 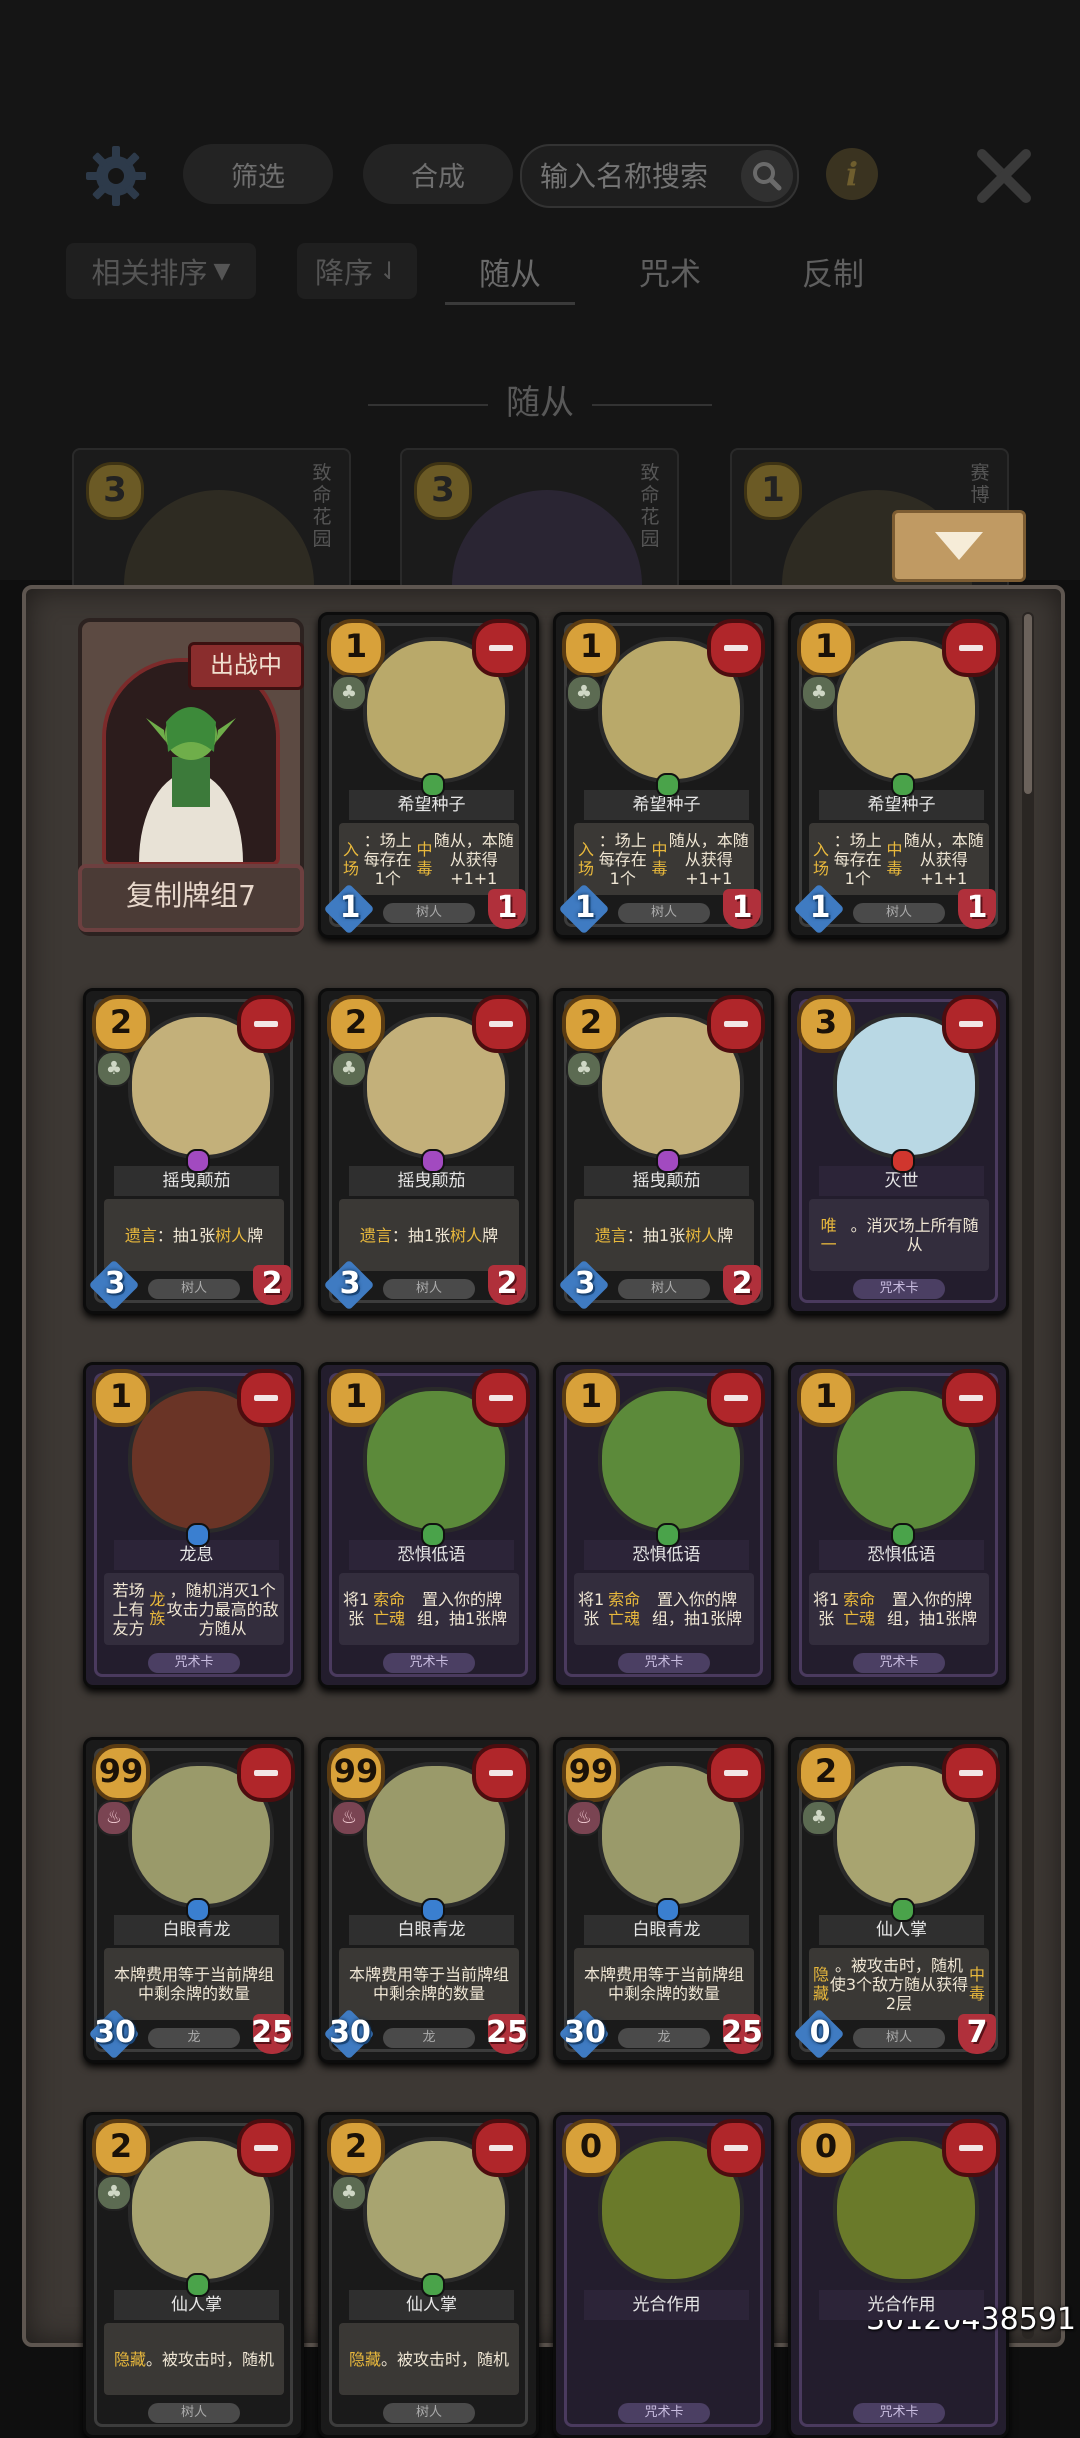 I want to click on card-cost: 3, so click(x=443, y=491).